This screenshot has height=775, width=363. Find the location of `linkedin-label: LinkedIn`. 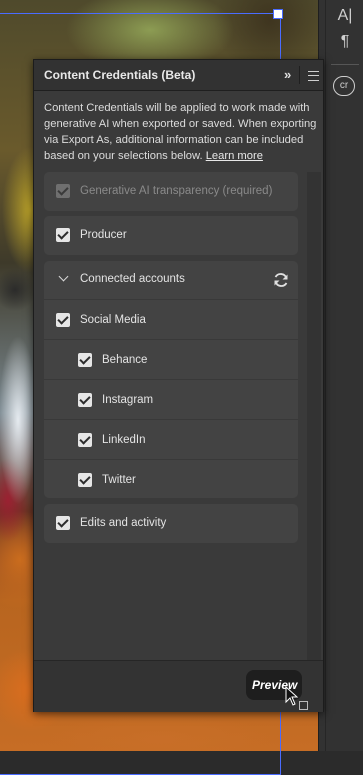

linkedin-label: LinkedIn is located at coordinates (124, 440).